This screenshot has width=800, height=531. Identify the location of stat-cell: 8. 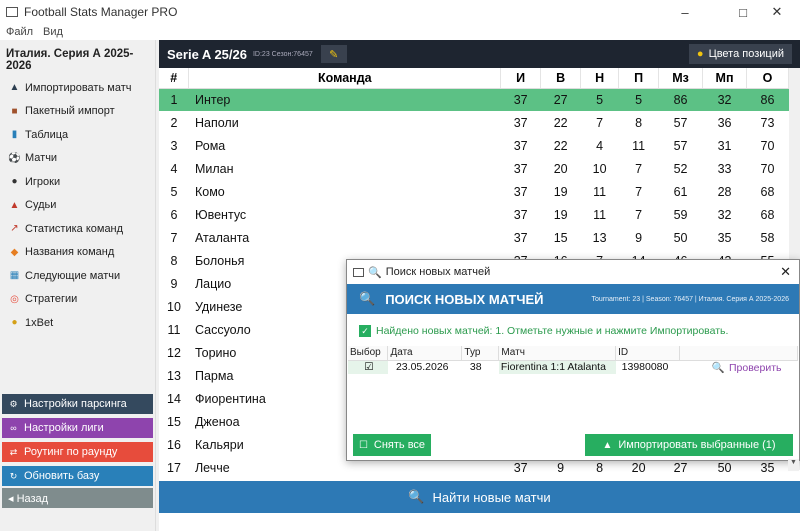
(639, 122).